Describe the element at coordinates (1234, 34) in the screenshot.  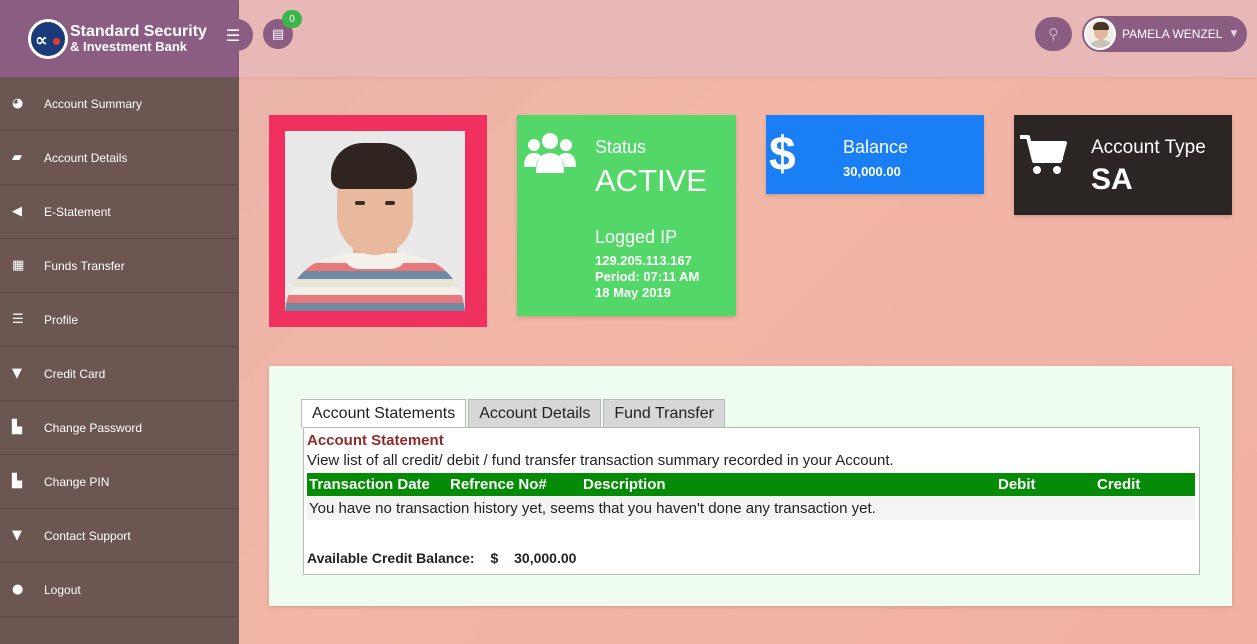
I see `chevron-down-icon: ▼` at that location.